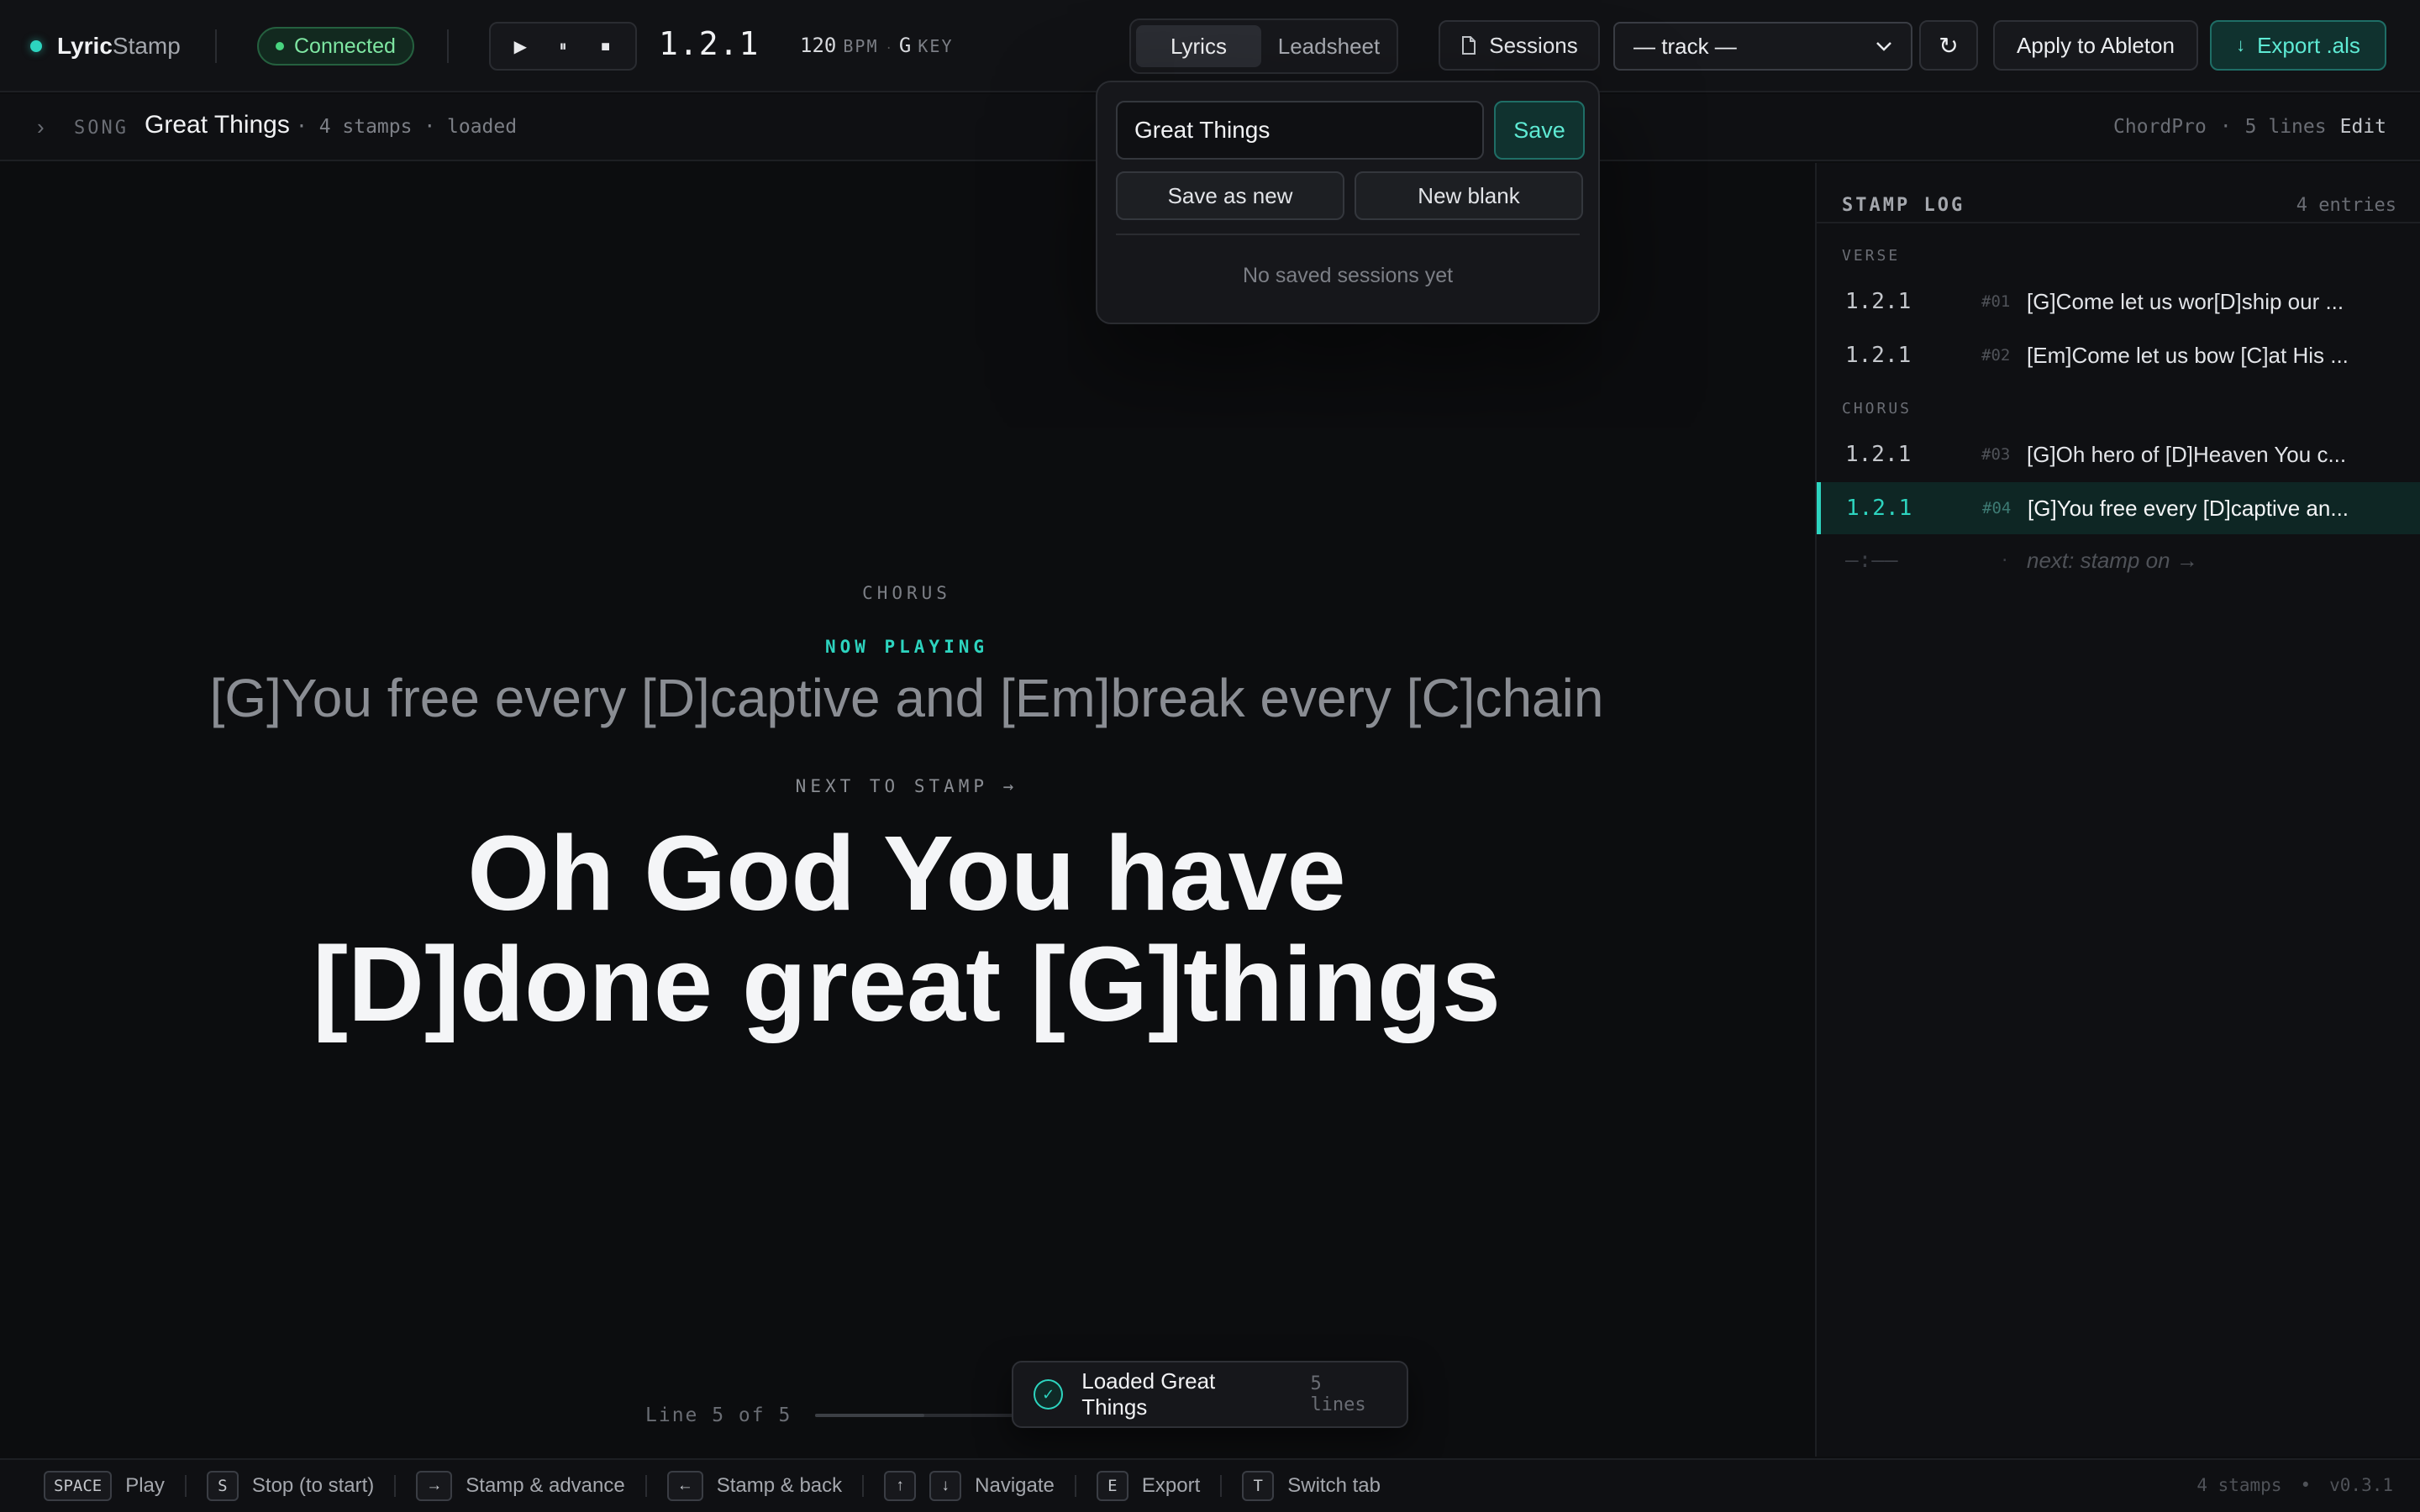 The height and width of the screenshot is (1512, 2420). Describe the element at coordinates (1049, 1394) in the screenshot. I see `check-icon: ✓` at that location.